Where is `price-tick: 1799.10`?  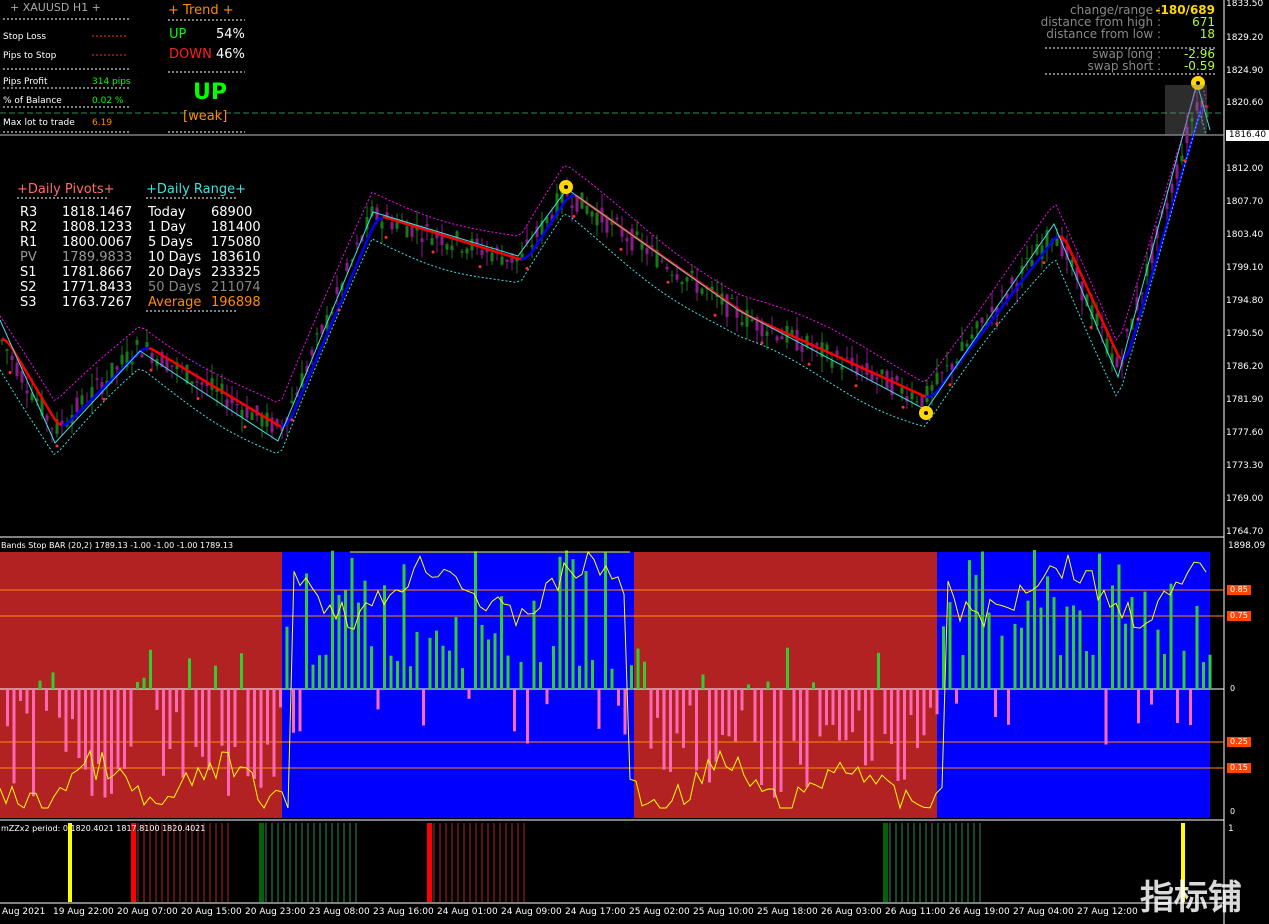 price-tick: 1799.10 is located at coordinates (1245, 268).